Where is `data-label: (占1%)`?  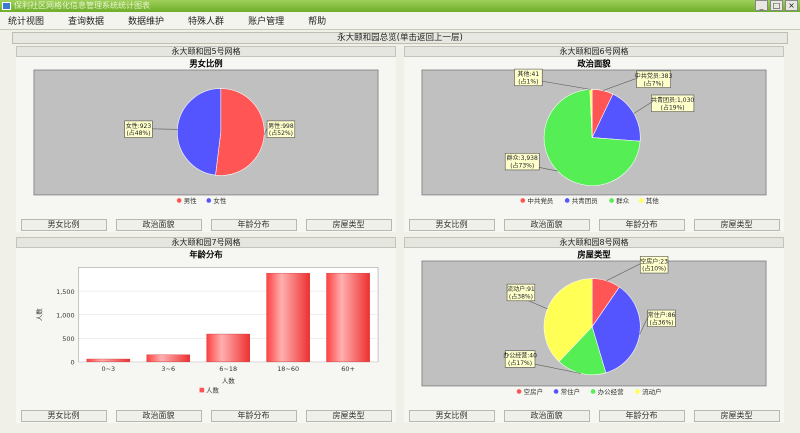
data-label: (占1%) is located at coordinates (528, 81).